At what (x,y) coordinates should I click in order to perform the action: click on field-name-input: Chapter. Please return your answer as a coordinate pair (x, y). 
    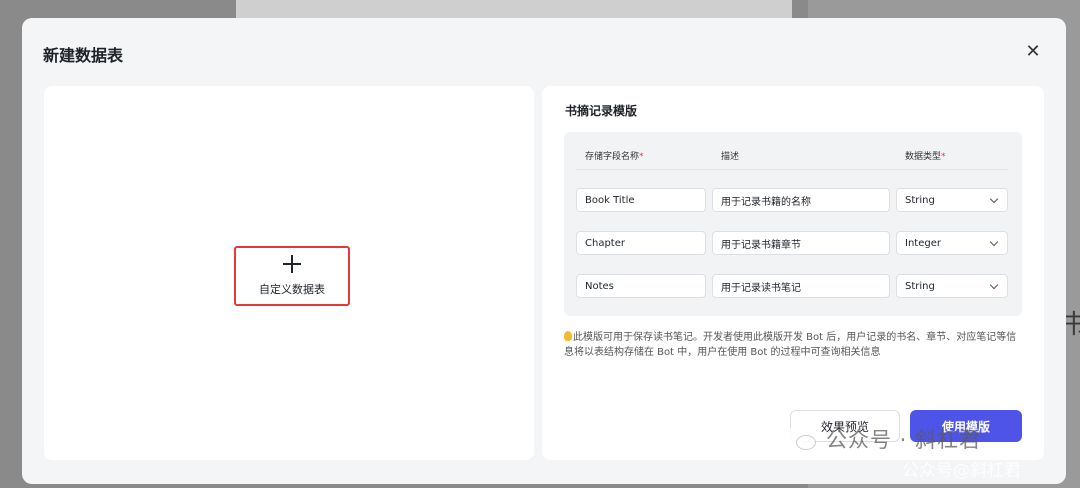
    Looking at the image, I should click on (641, 243).